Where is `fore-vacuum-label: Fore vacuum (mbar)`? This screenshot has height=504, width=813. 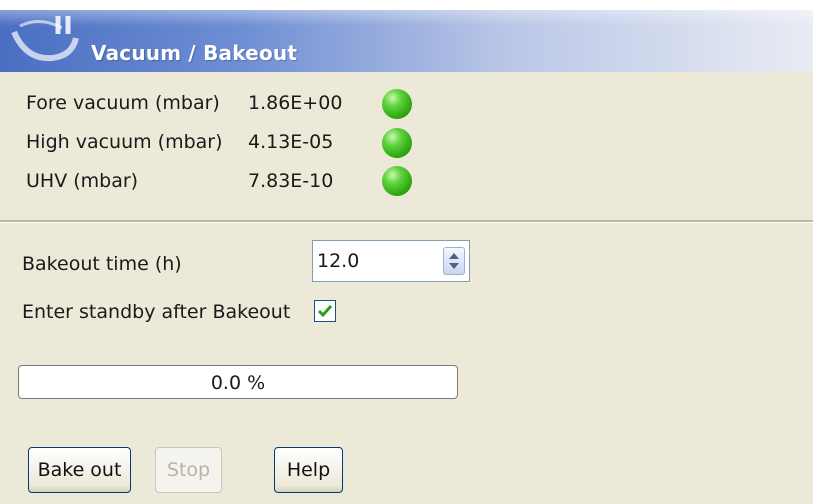
fore-vacuum-label: Fore vacuum (mbar) is located at coordinates (123, 103).